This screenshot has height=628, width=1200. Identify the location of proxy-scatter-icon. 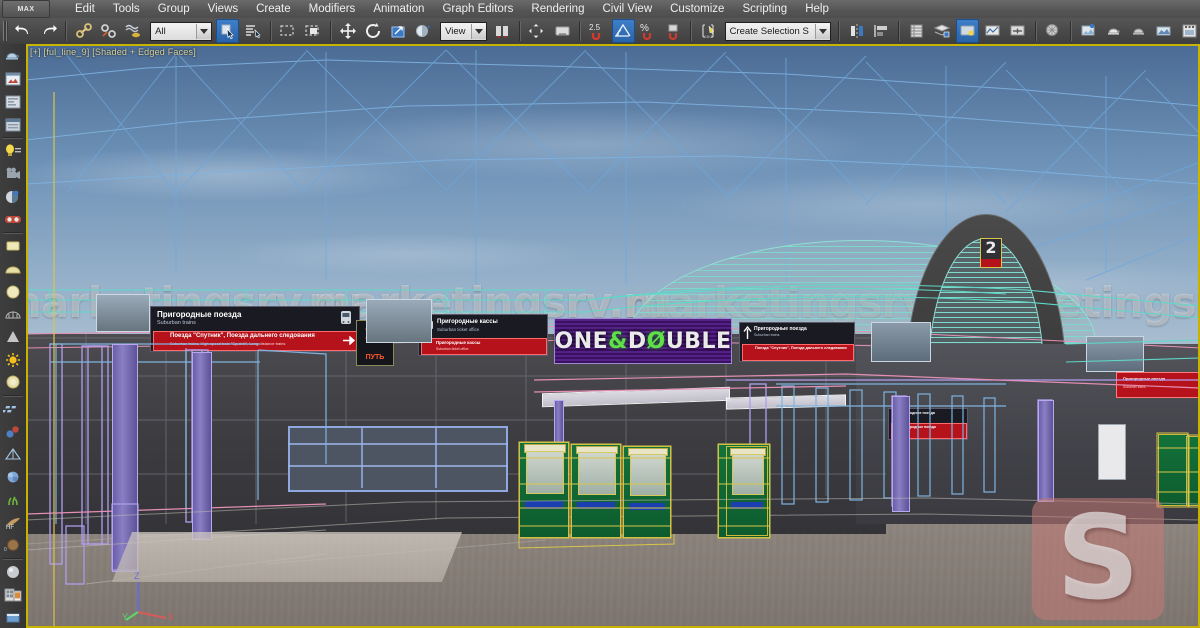
(13, 409).